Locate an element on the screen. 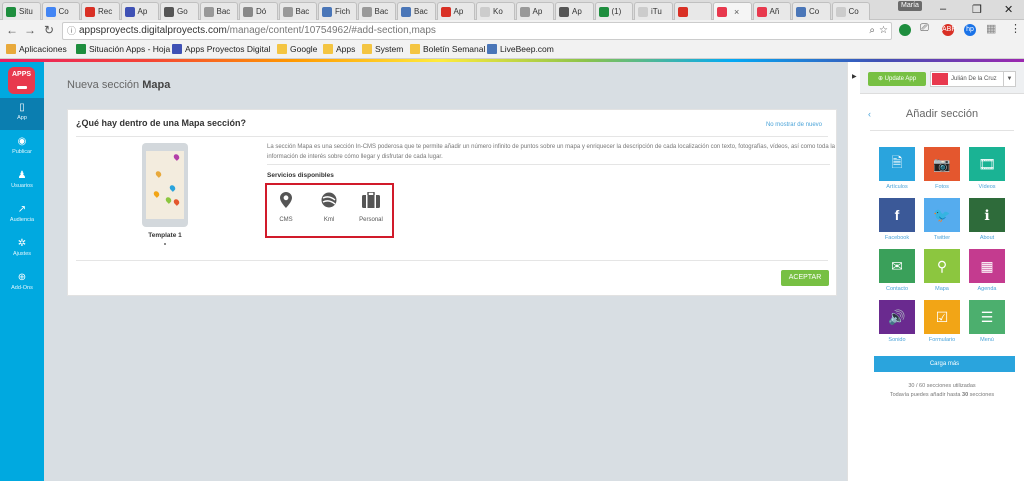  tile-speaker: 🔊 is located at coordinates (897, 317).